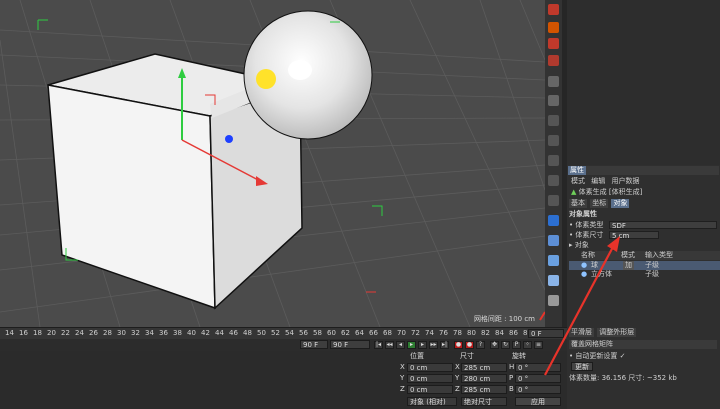 This screenshot has height=409, width=720. What do you see at coordinates (584, 274) in the screenshot?
I see `cube-small-icon: ●` at bounding box center [584, 274].